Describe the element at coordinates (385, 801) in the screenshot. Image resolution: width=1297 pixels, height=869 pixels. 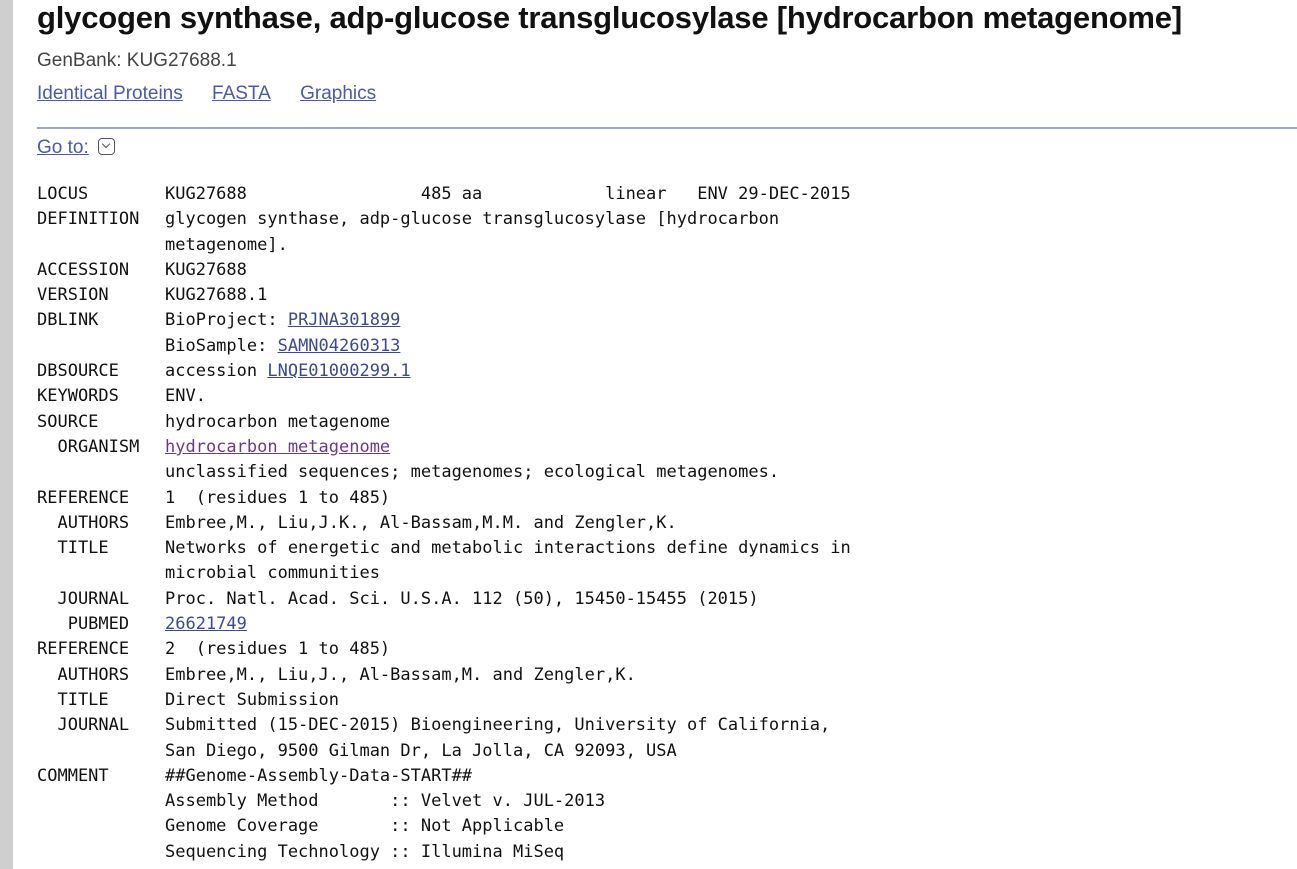
I see `comment-value: Assembly Method :: Velvet v. JUL-2013` at that location.